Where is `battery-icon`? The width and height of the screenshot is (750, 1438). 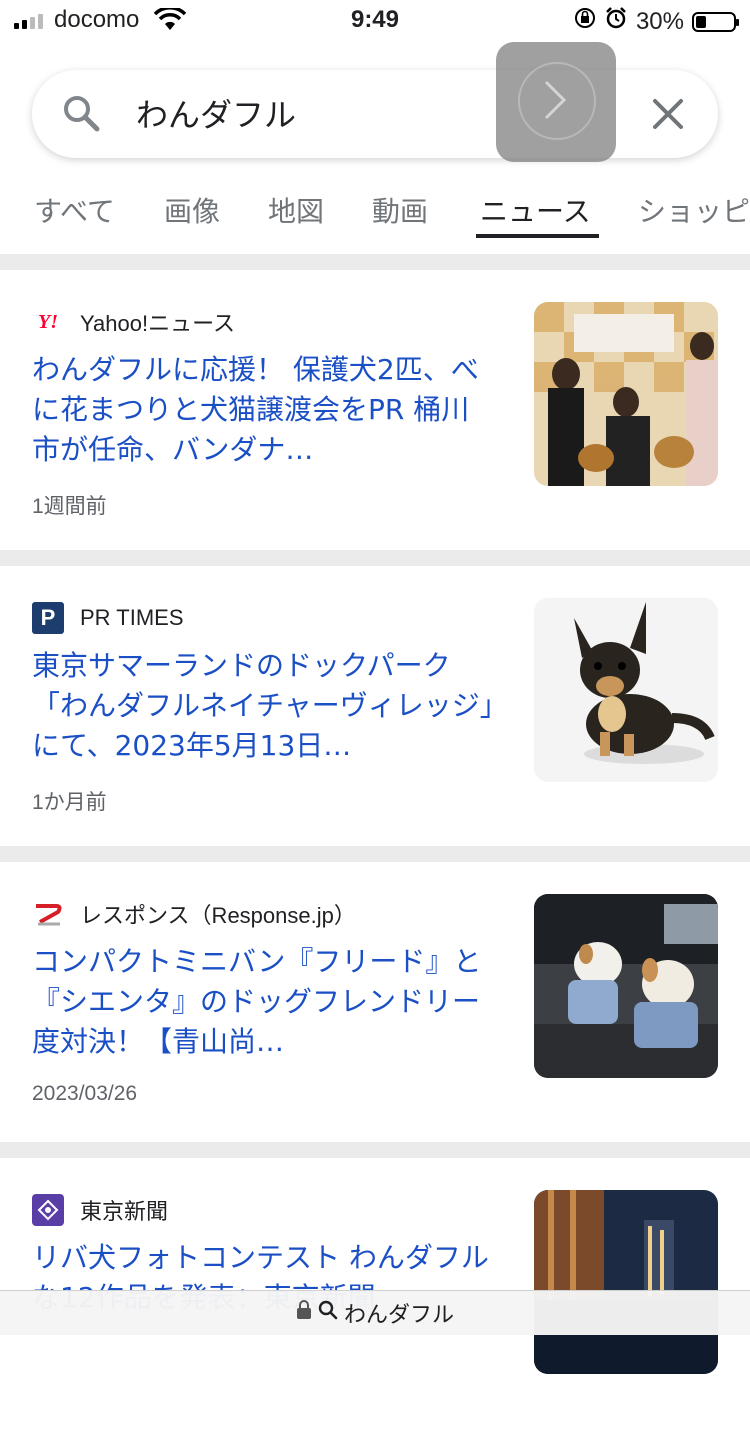 battery-icon is located at coordinates (715, 21).